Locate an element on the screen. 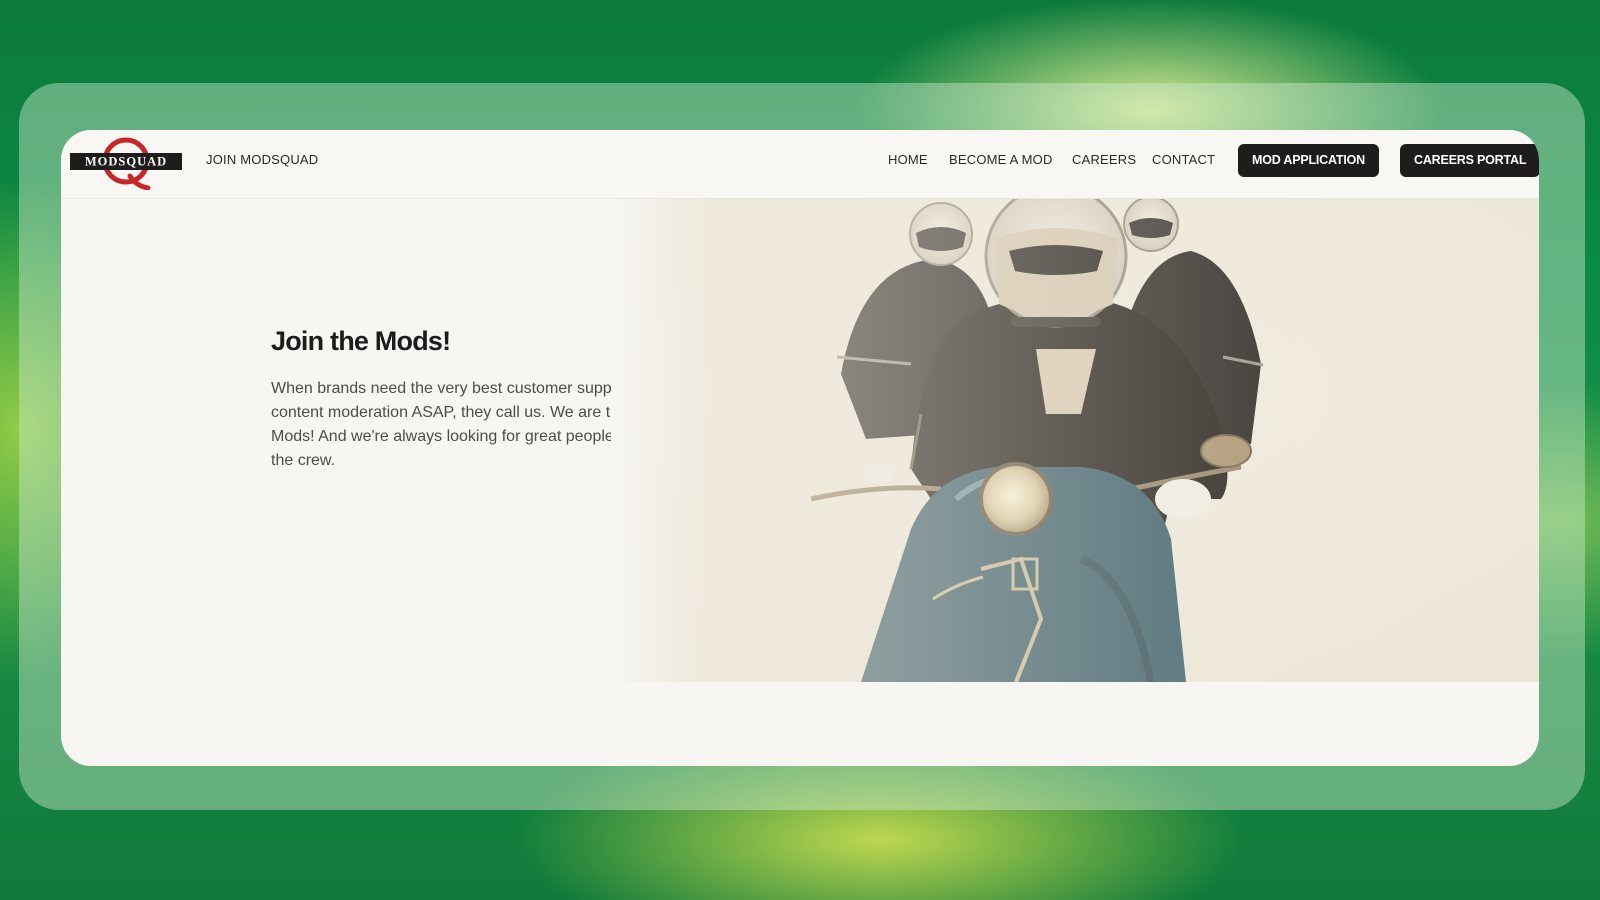 This screenshot has width=1600, height=900. nav-link-join-modsquad: JOIN MODSQUAD is located at coordinates (262, 159).